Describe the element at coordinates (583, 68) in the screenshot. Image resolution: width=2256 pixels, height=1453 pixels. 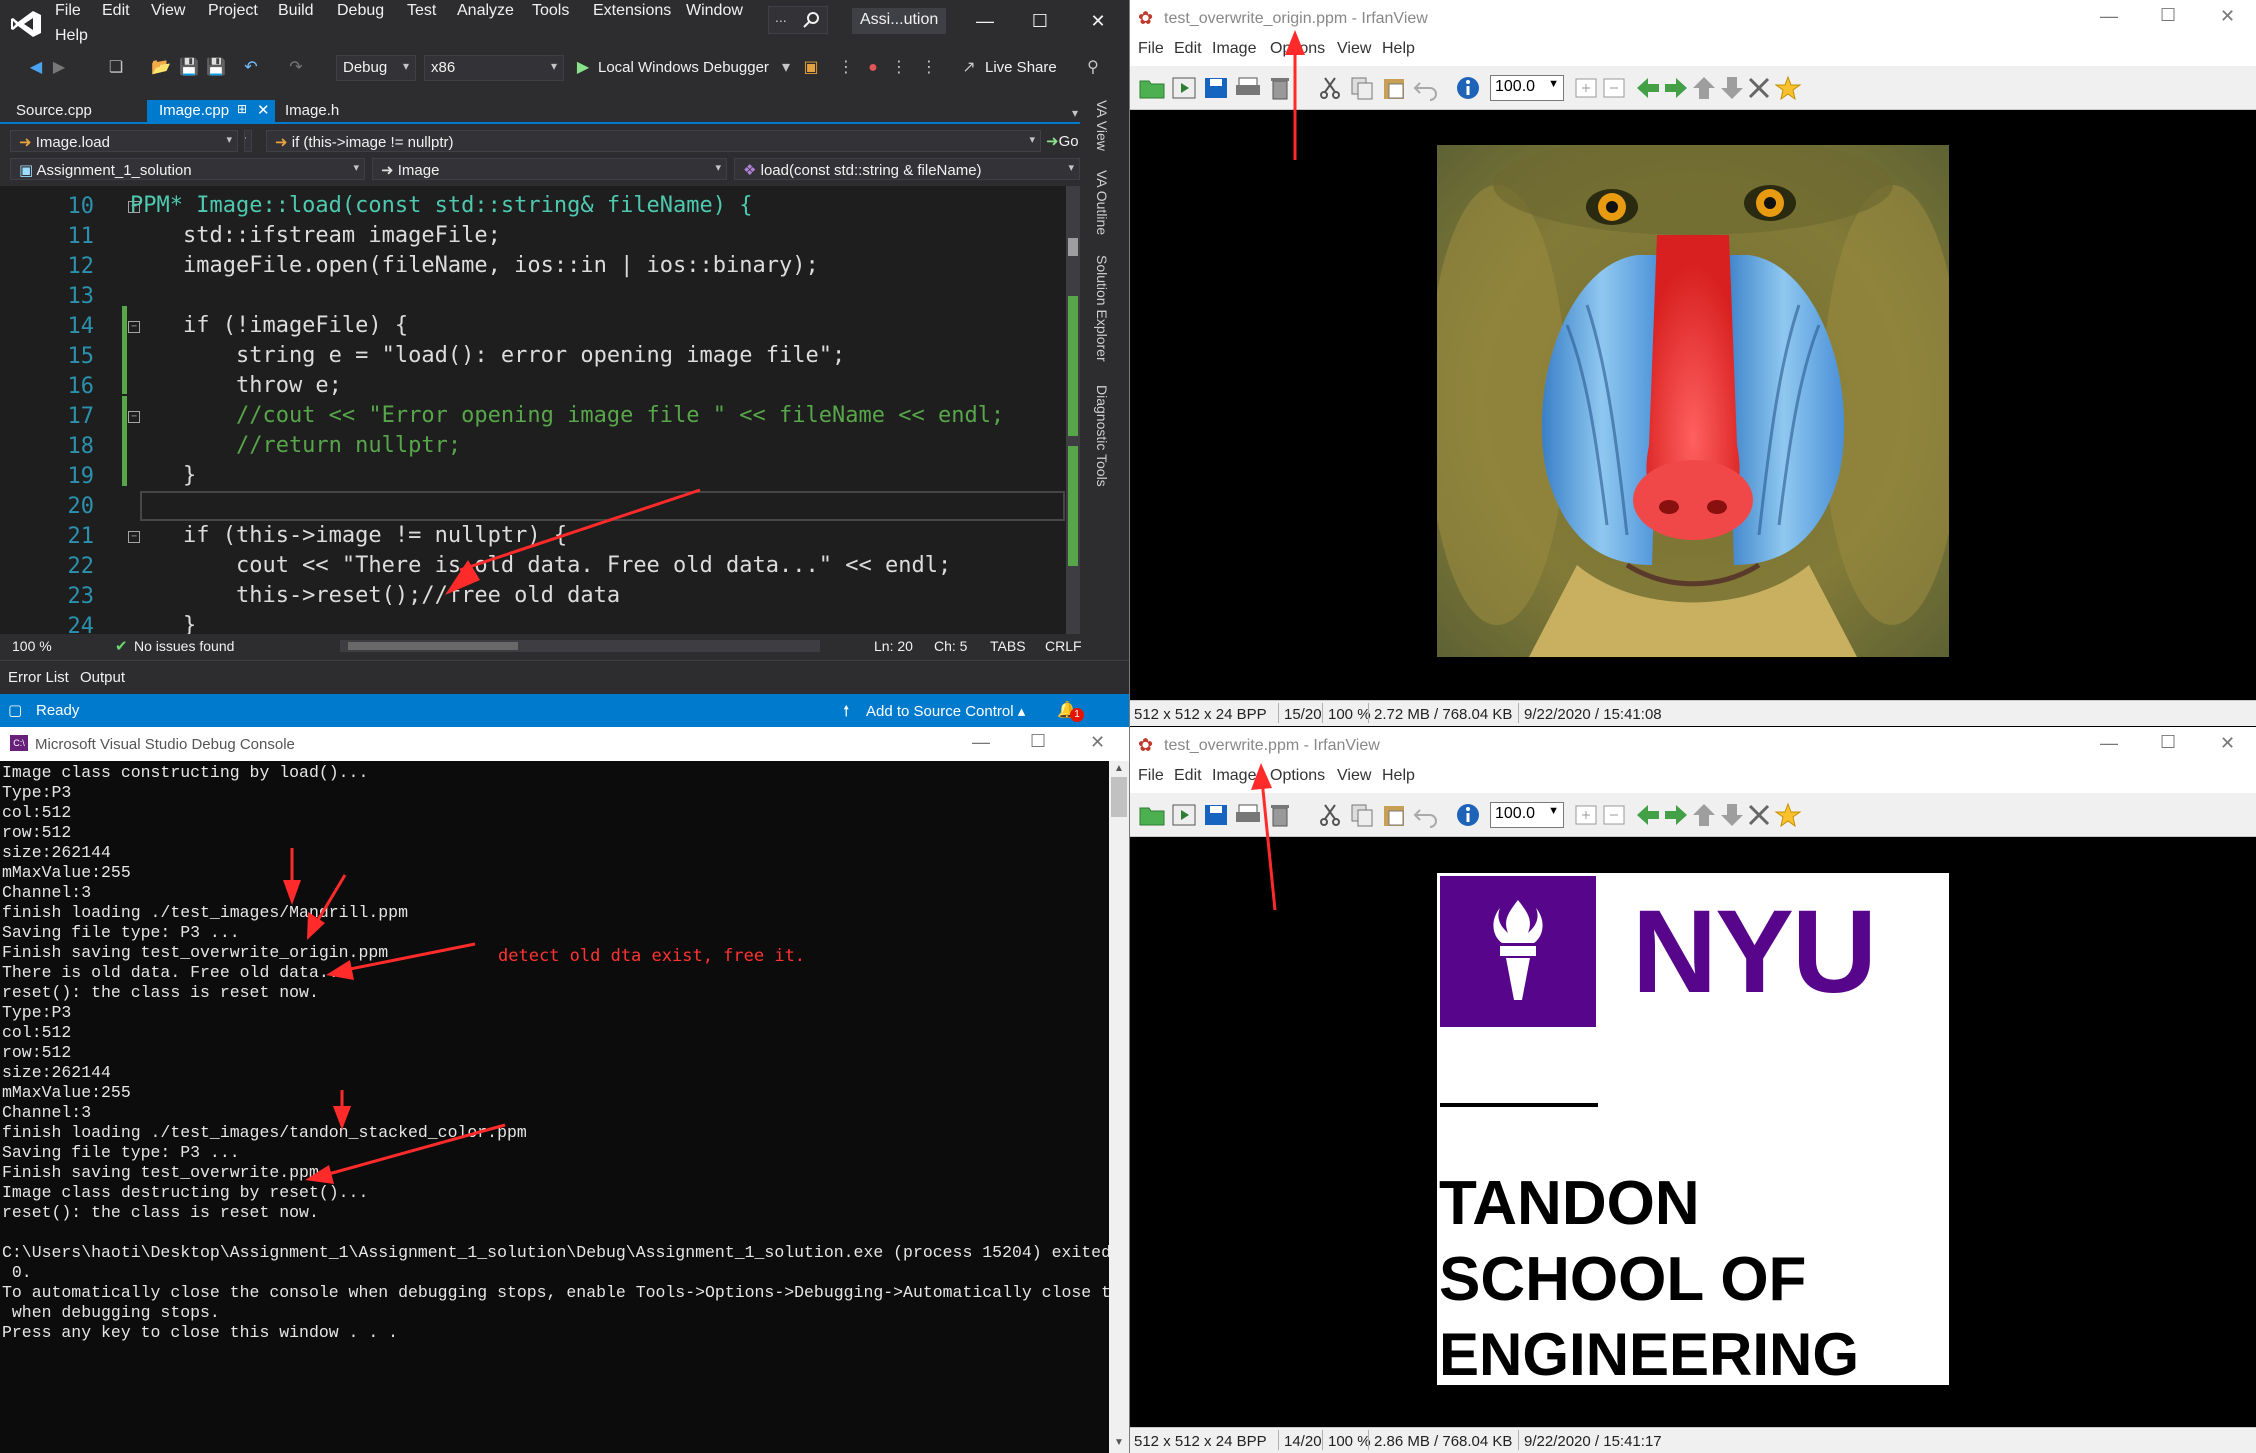
I see `play-icon: ▶` at that location.